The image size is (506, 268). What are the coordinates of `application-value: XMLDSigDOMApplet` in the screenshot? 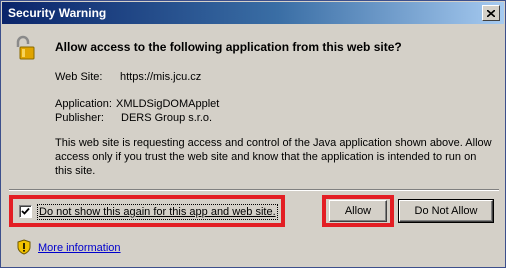 It's located at (168, 104).